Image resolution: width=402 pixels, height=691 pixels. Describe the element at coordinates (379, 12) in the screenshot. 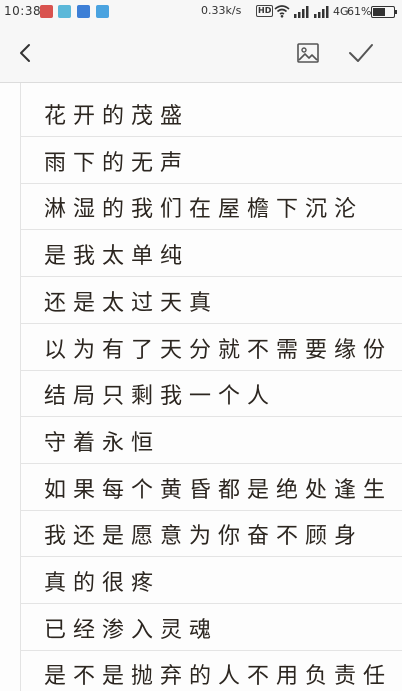

I see `battery-fill` at that location.